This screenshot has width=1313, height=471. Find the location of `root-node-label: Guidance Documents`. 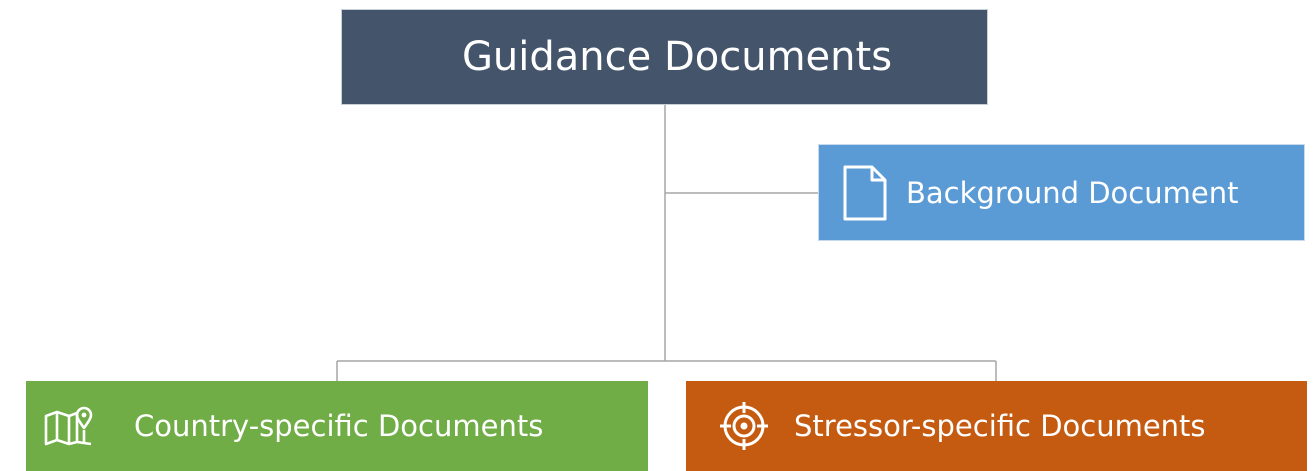

root-node-label: Guidance Documents is located at coordinates (677, 57).